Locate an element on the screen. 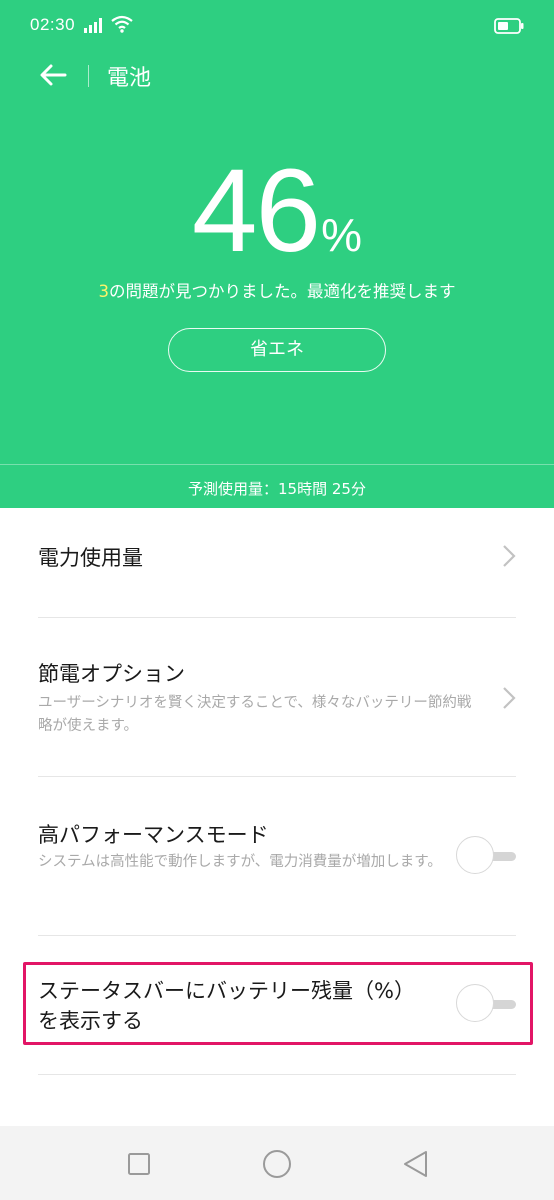  square-icon is located at coordinates (139, 1164).